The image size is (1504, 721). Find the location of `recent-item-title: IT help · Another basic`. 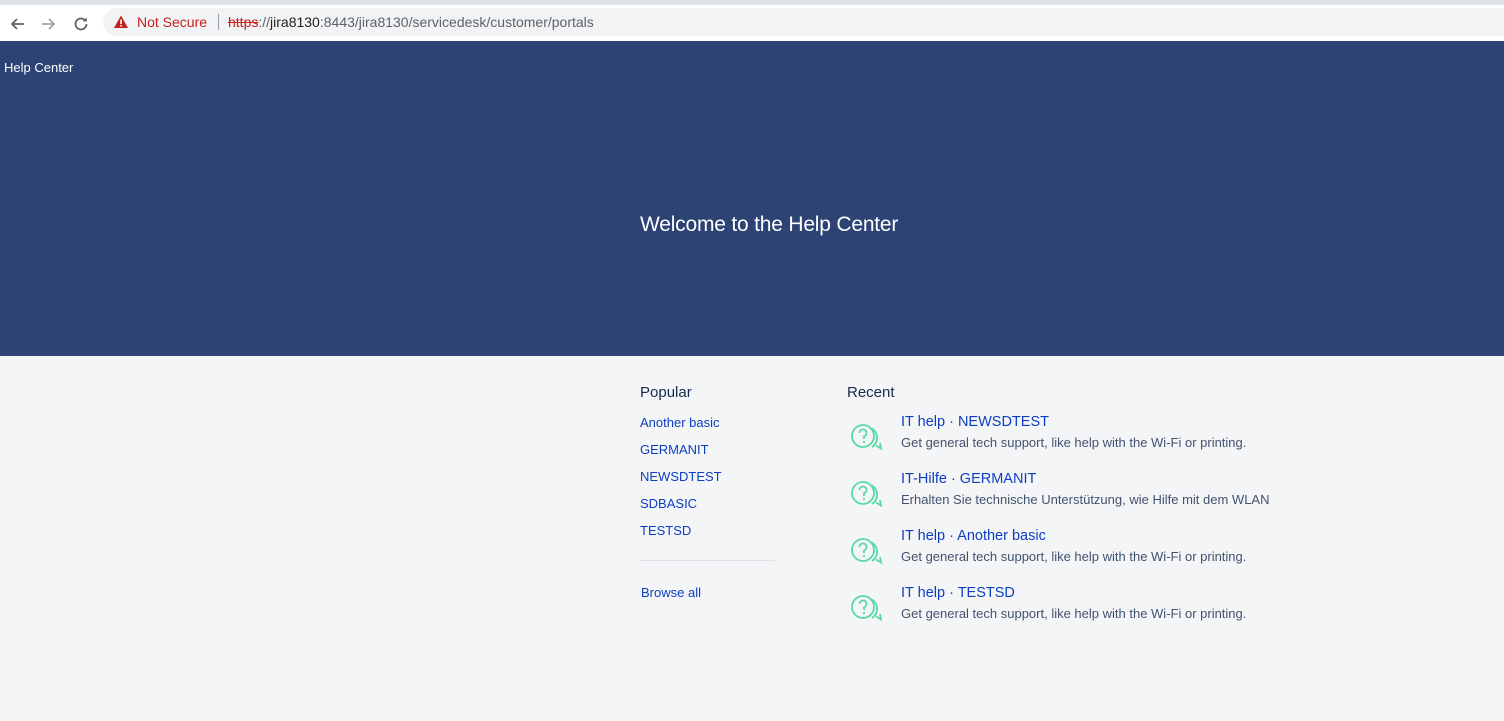

recent-item-title: IT help · Another basic is located at coordinates (973, 536).